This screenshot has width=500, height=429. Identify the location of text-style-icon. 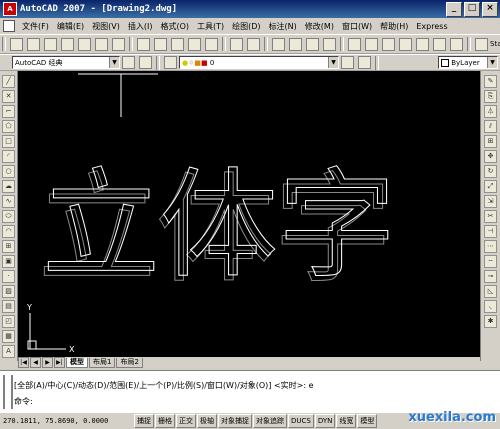
(481, 44).